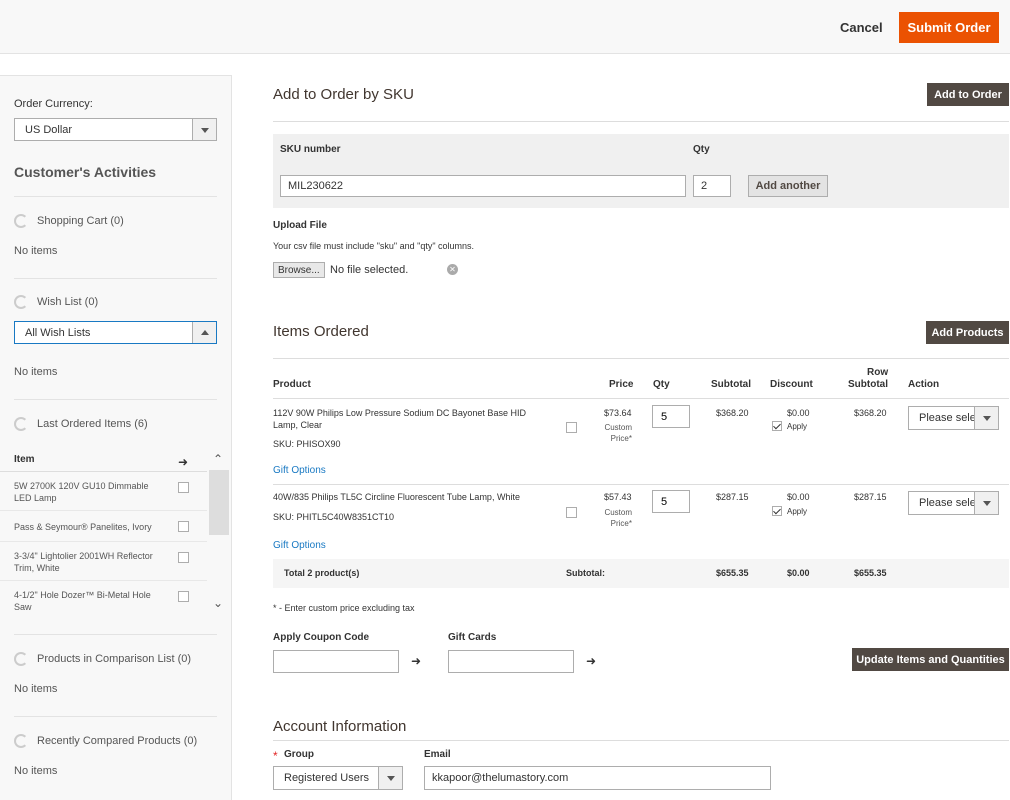  I want to click on scrollbar: ⌃ ⌄, so click(219, 532).